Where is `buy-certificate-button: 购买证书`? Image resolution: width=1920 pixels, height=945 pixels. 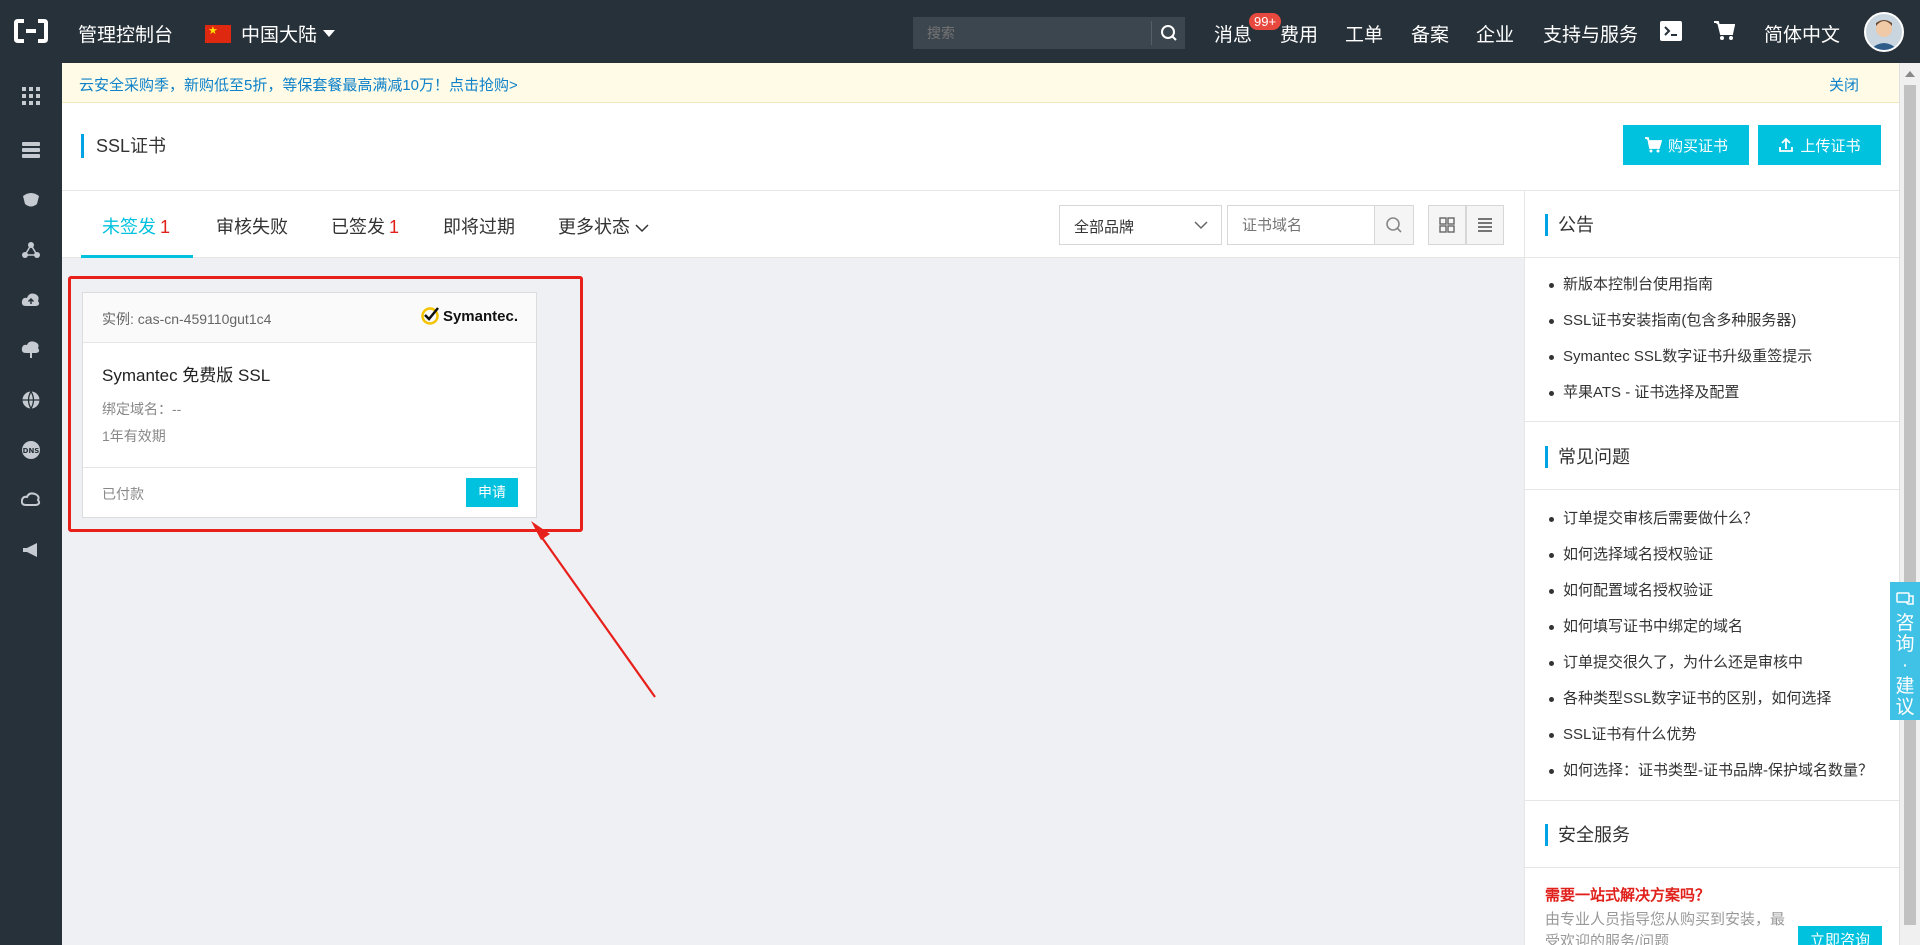 buy-certificate-button: 购买证书 is located at coordinates (1686, 145).